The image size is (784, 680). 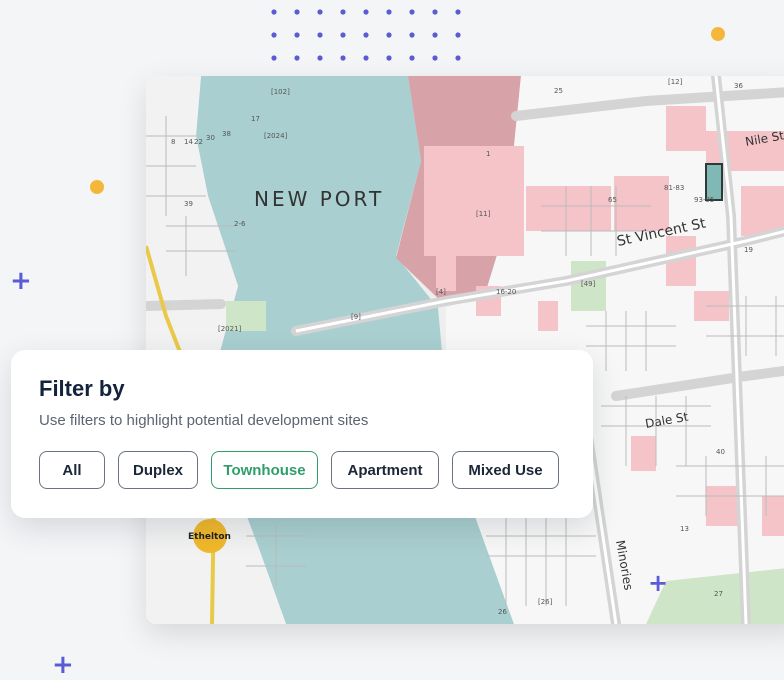 What do you see at coordinates (356, 317) in the screenshot?
I see `parcel-number: [9]` at bounding box center [356, 317].